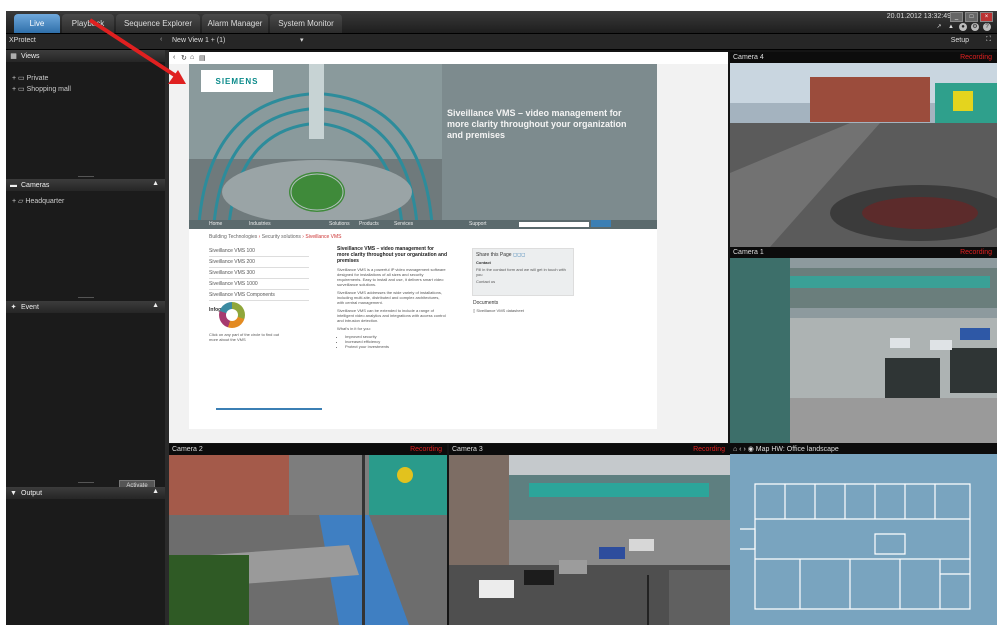  I want to click on annotation-arrow, so click(137, 51).